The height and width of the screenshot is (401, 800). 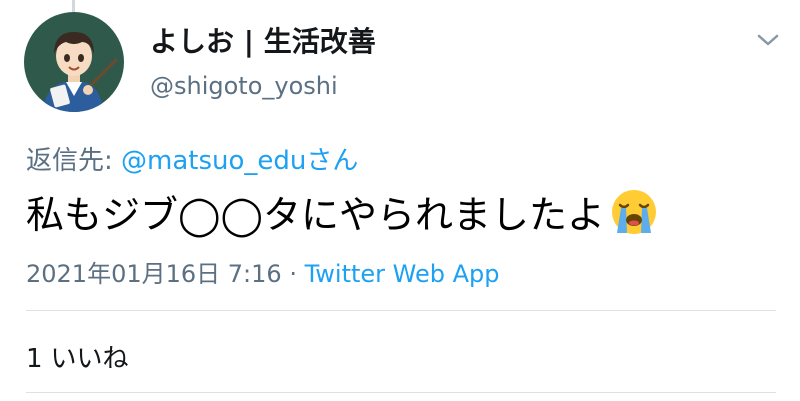 What do you see at coordinates (154, 274) in the screenshot?
I see `tweet-timestamp: 2021年01月16日 7:16` at bounding box center [154, 274].